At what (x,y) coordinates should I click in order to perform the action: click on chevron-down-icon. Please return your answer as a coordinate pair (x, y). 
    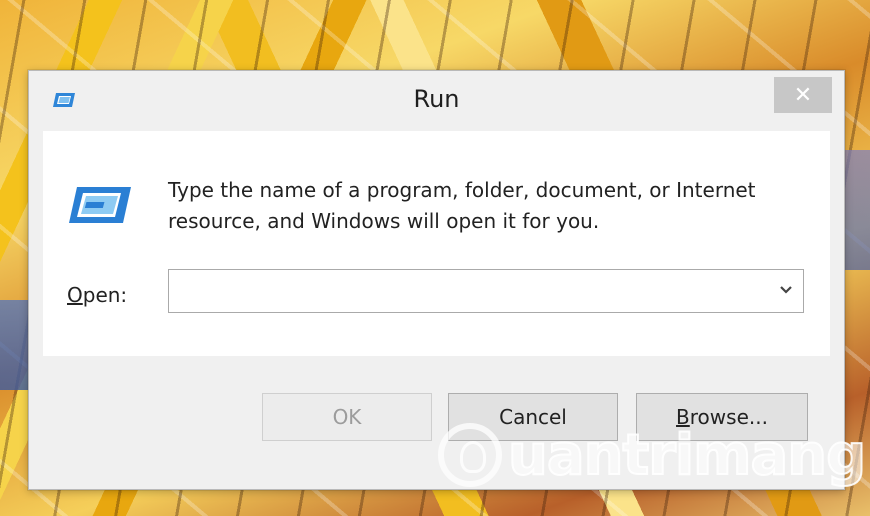
    Looking at the image, I should click on (786, 290).